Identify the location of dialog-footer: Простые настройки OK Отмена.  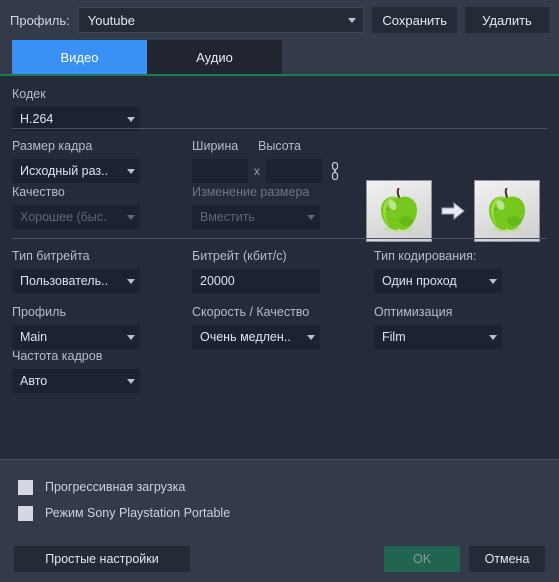
(279, 559).